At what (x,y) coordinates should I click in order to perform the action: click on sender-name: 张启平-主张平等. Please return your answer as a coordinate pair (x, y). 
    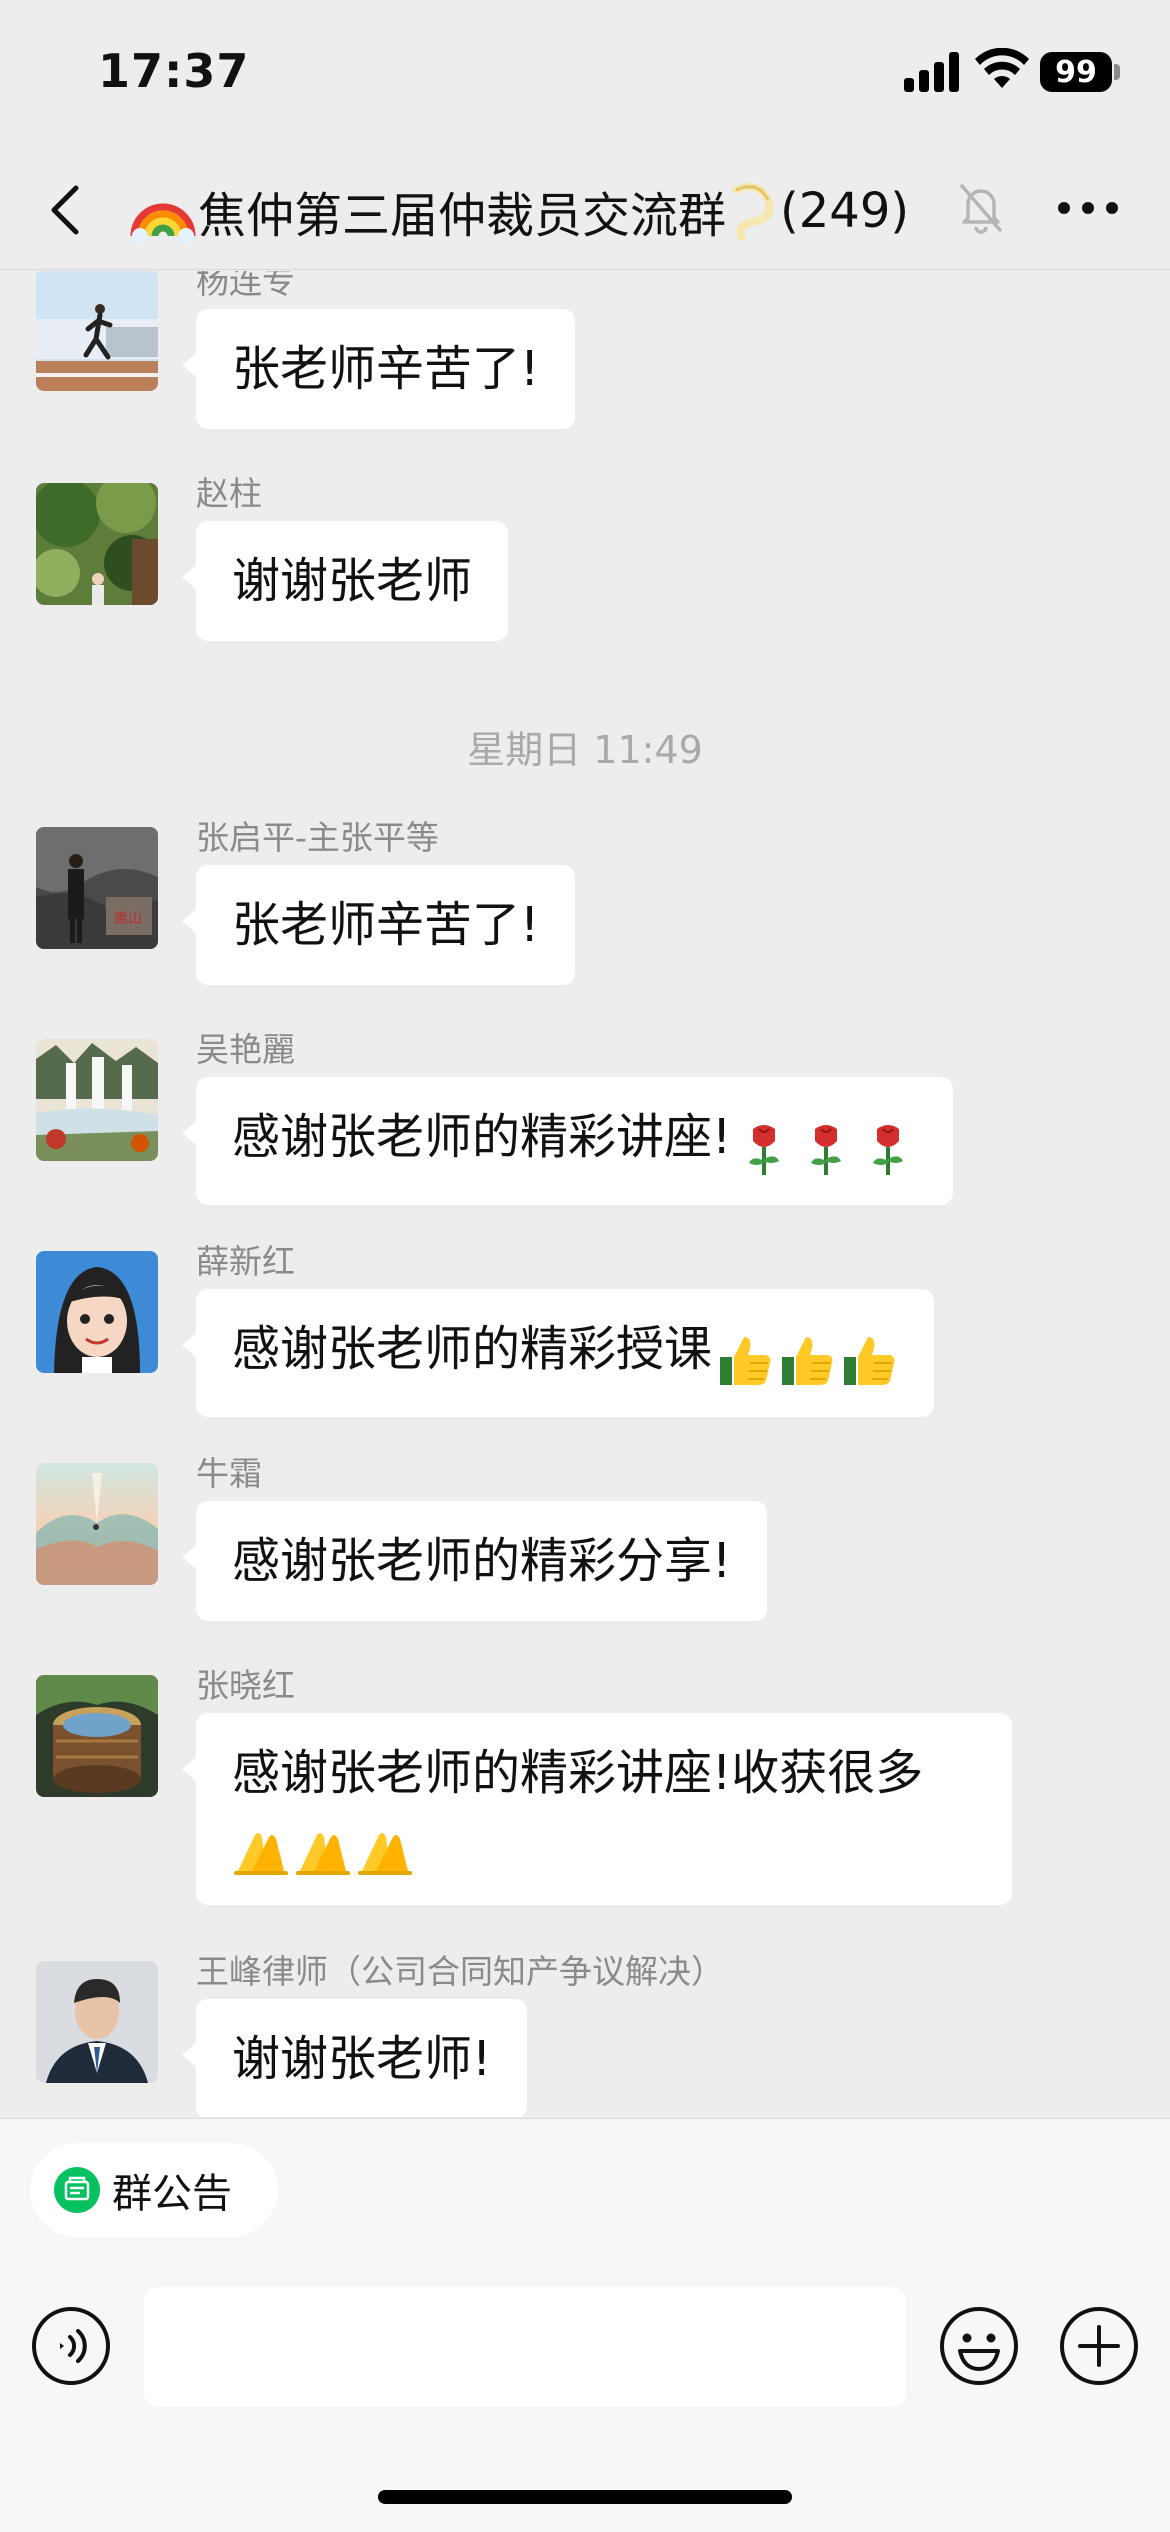
    Looking at the image, I should click on (317, 837).